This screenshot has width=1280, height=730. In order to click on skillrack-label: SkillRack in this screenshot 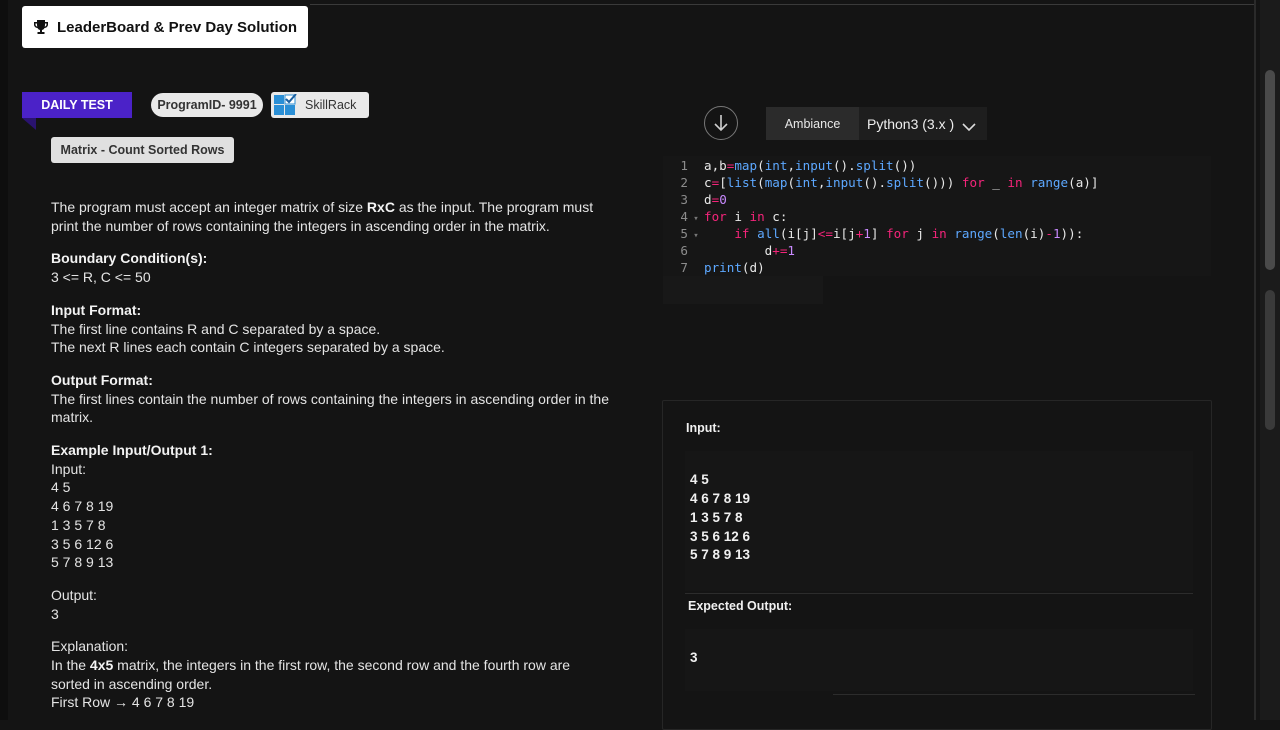, I will do `click(331, 105)`.